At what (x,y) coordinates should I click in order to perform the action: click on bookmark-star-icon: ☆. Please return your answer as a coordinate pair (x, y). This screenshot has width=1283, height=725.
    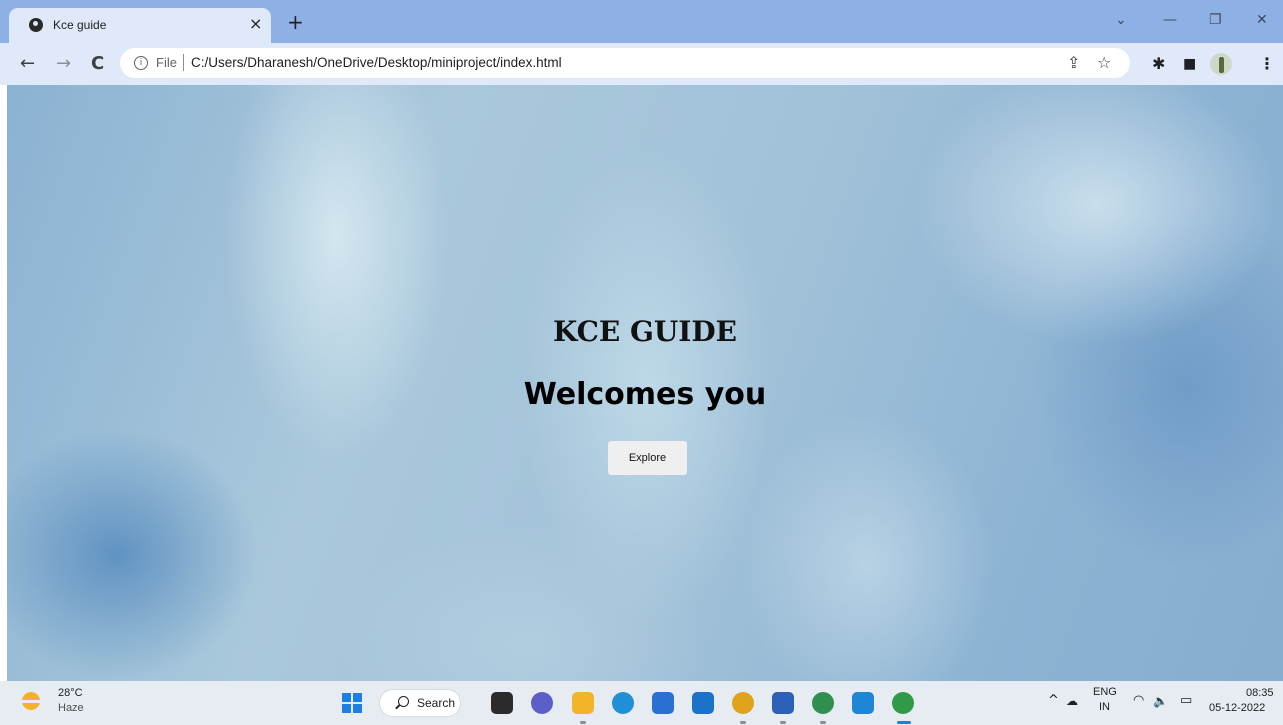
    Looking at the image, I should click on (1104, 63).